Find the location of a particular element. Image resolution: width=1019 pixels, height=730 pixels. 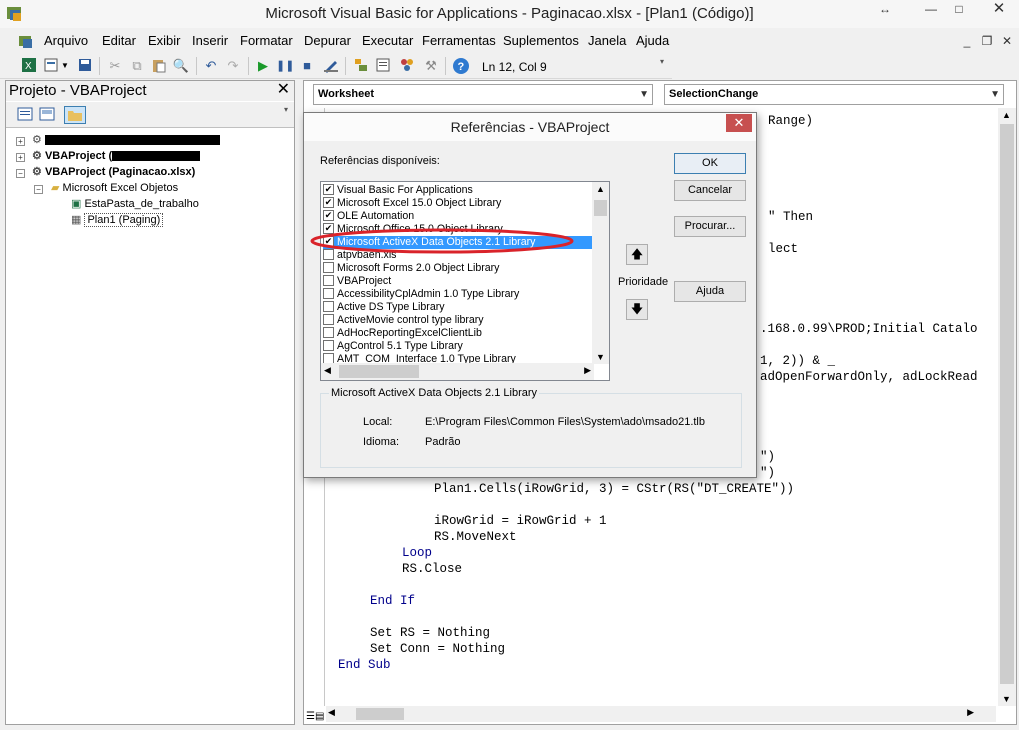

menu-depurar: Depurar is located at coordinates (327, 40).